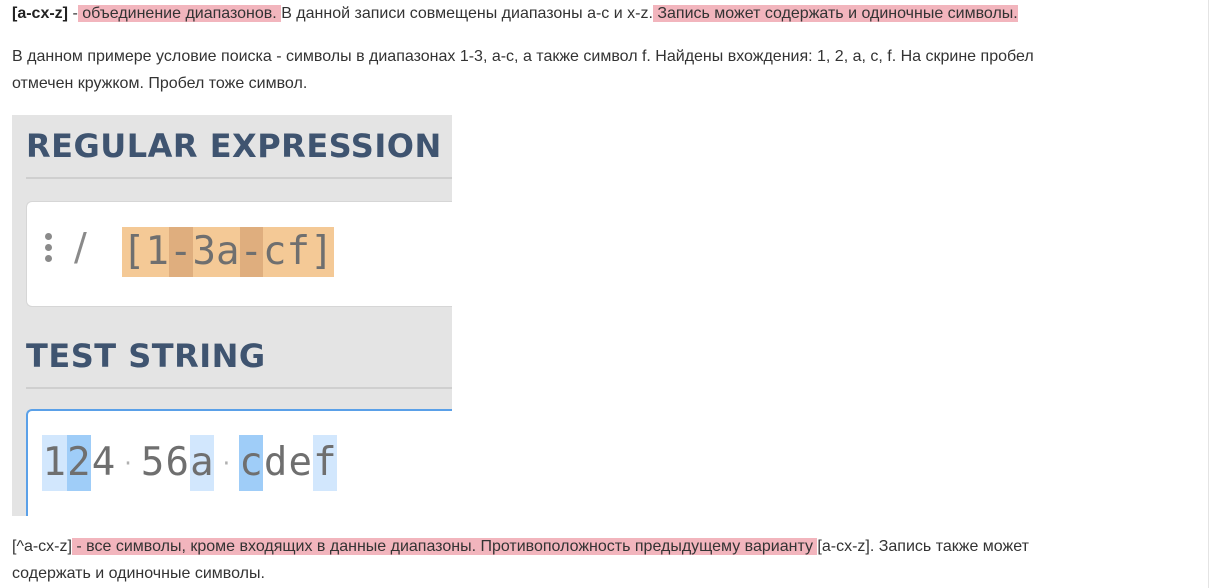 This screenshot has height=588, width=1223. Describe the element at coordinates (40, 13) in the screenshot. I see `term-range-union: [a-cx-z]` at that location.